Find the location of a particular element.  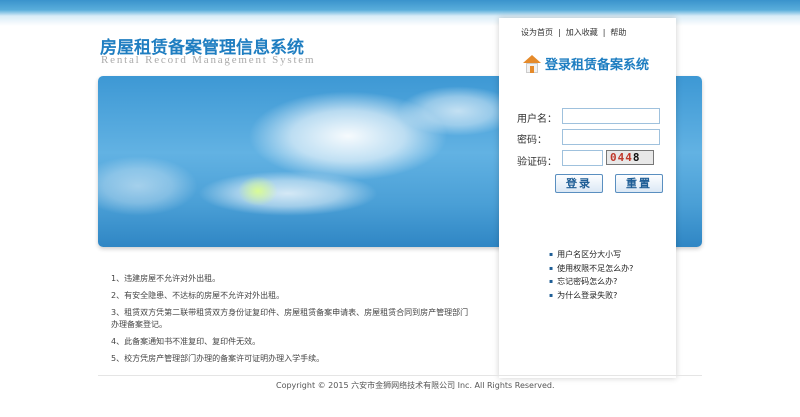

site-subtitle: Rental Record Management System is located at coordinates (208, 60).